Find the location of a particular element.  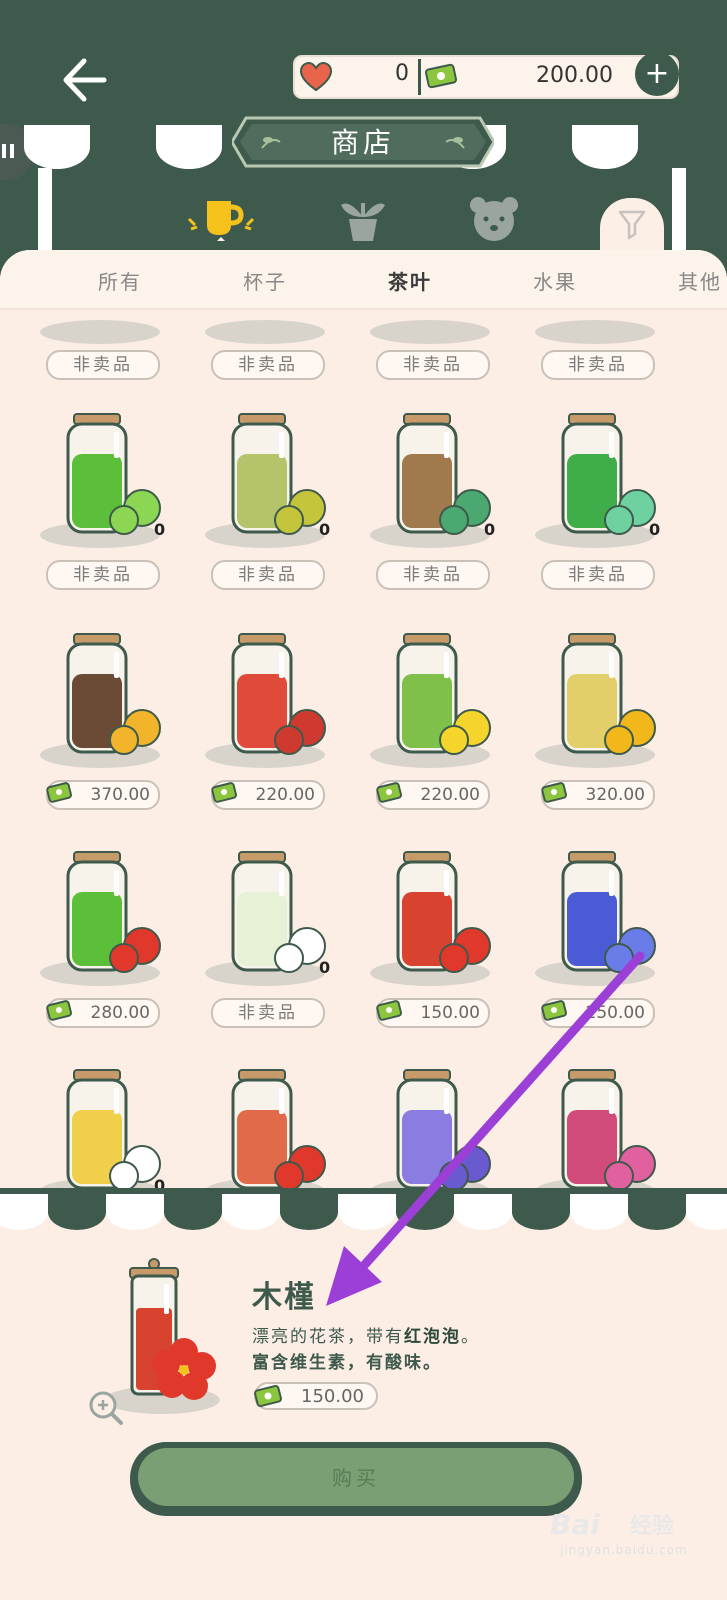

zoom-button is located at coordinates (106, 1408).